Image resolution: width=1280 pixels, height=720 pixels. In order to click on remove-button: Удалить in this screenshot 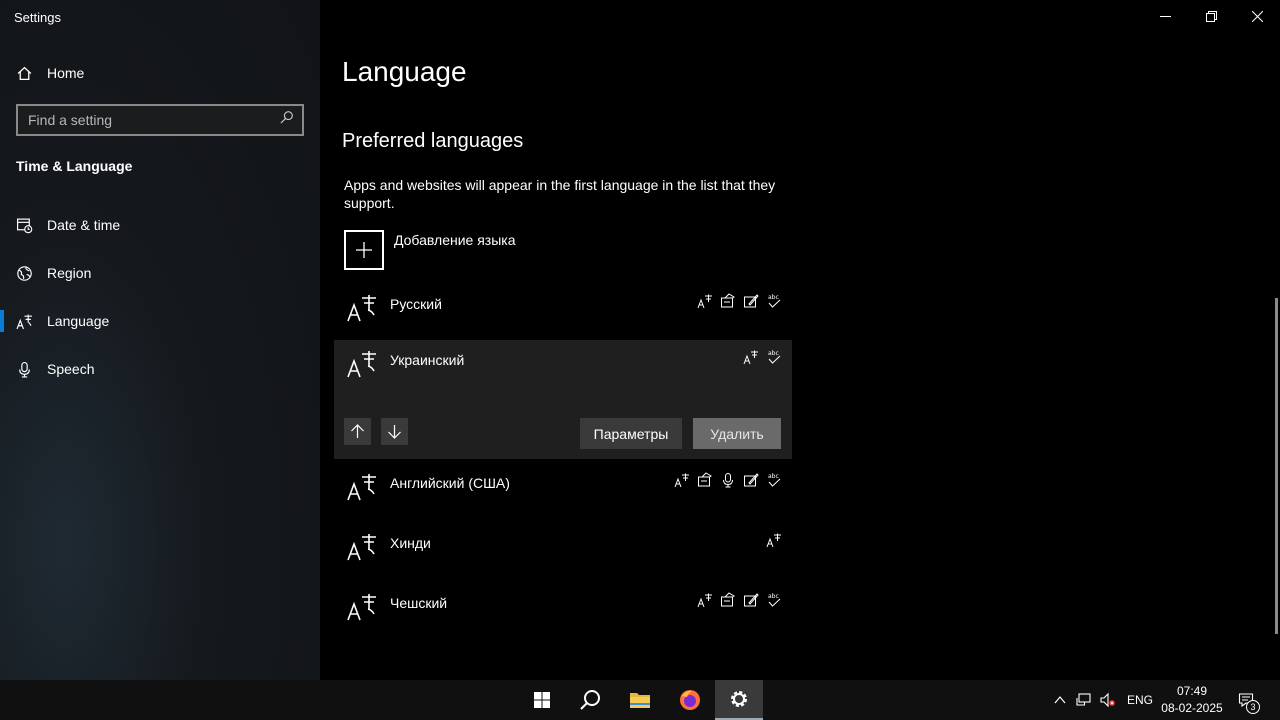, I will do `click(737, 433)`.